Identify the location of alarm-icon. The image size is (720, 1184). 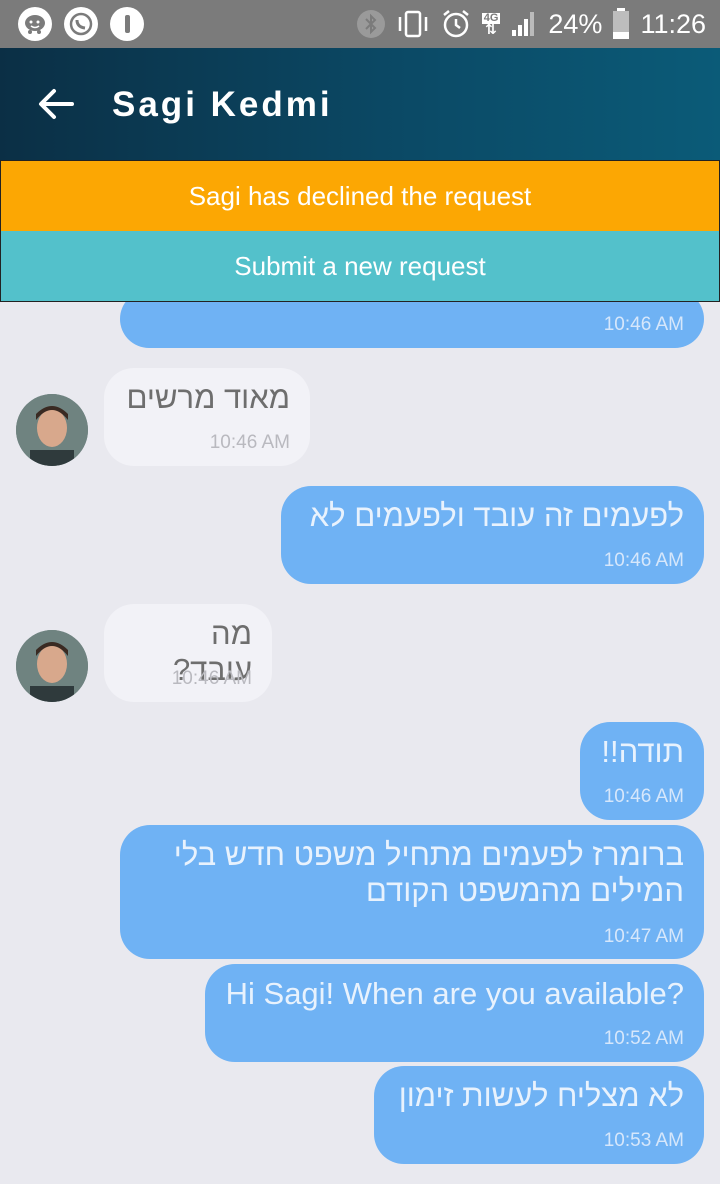
(456, 24).